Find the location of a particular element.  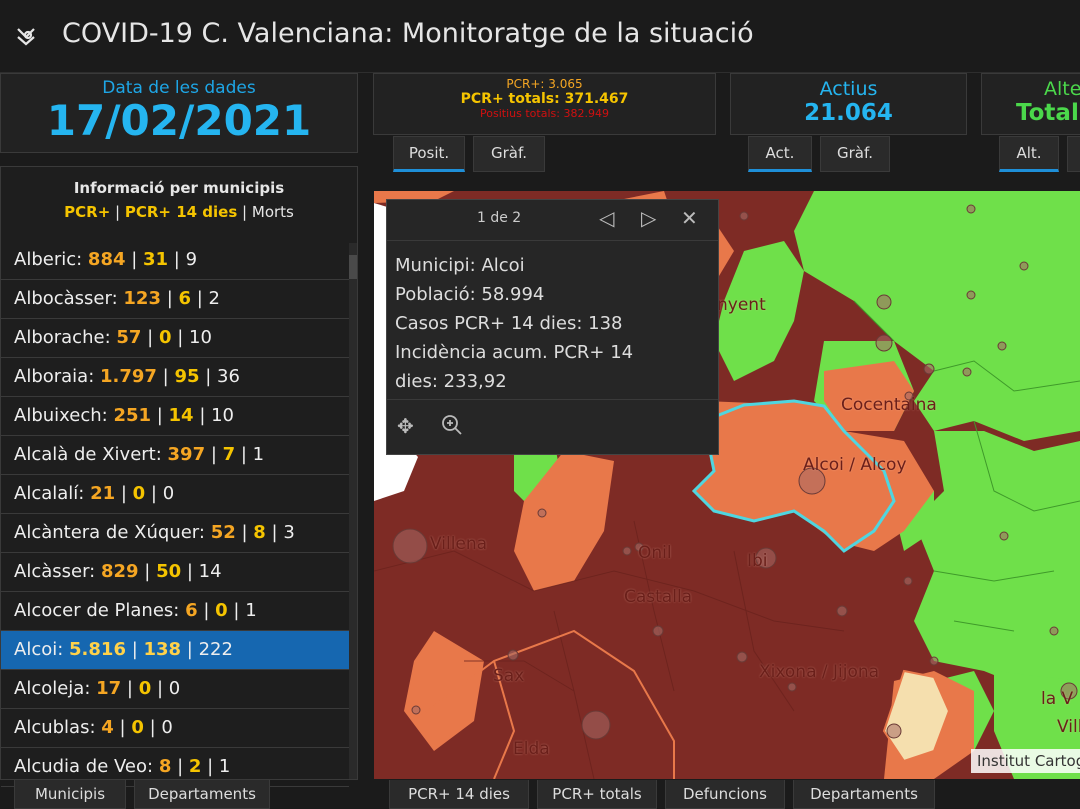

close-icon: ✕ is located at coordinates (689, 218).